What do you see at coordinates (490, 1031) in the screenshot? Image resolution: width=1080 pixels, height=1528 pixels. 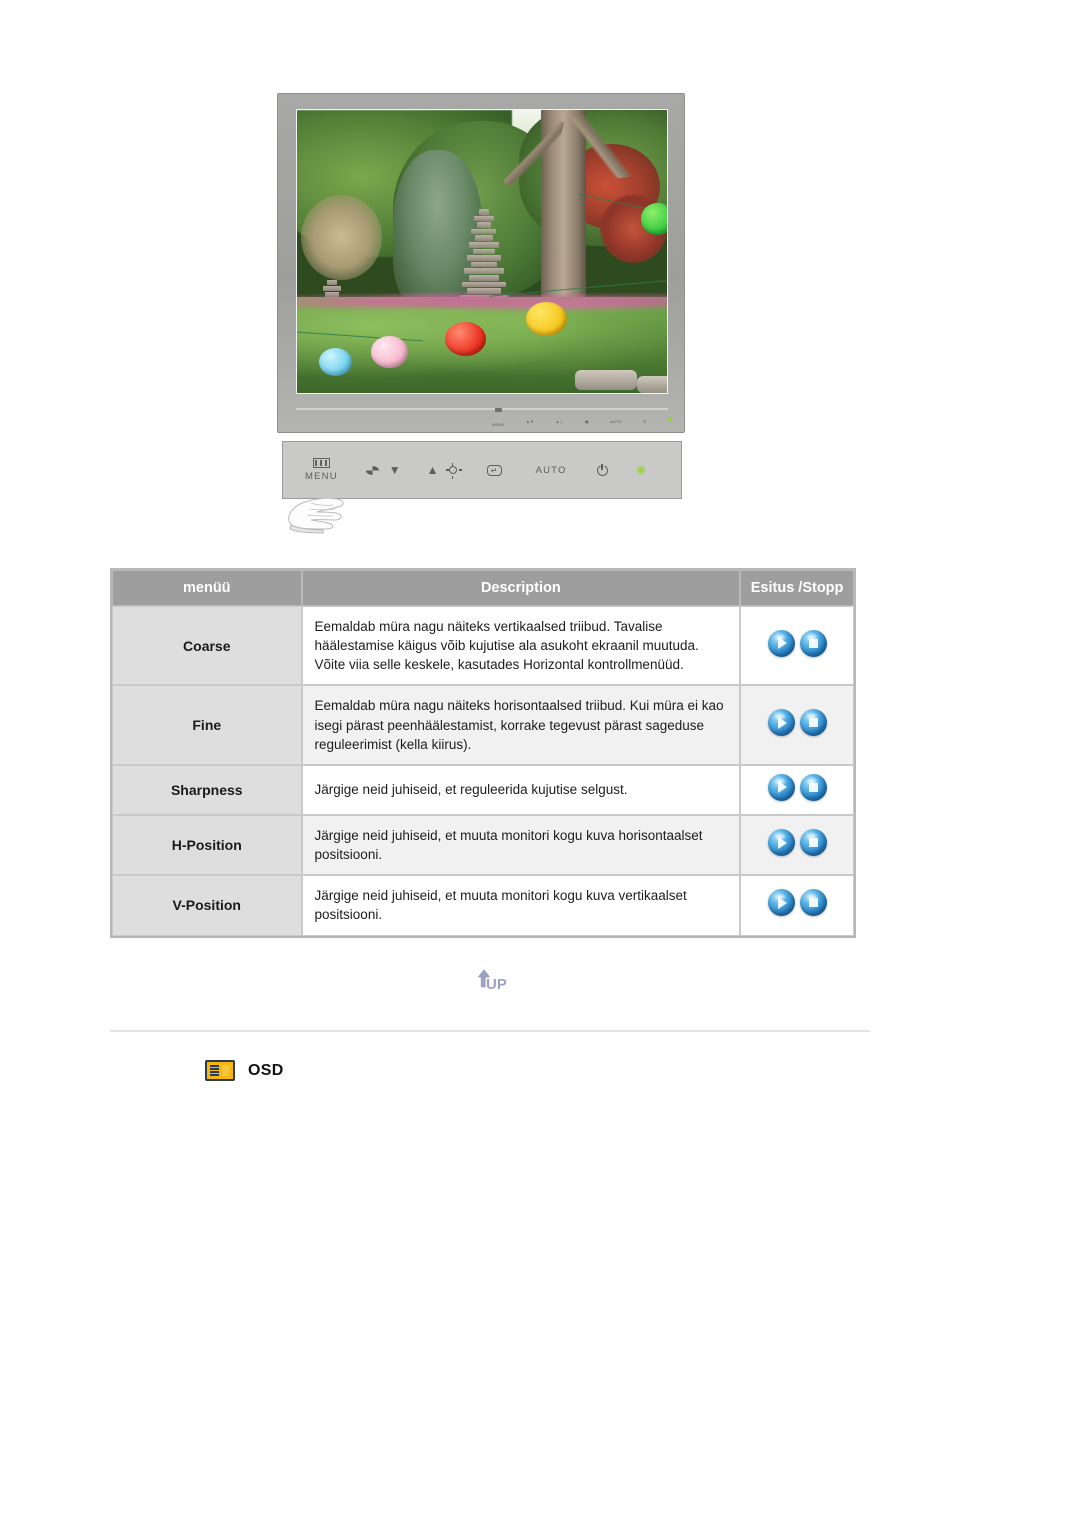 I see `section-divider` at bounding box center [490, 1031].